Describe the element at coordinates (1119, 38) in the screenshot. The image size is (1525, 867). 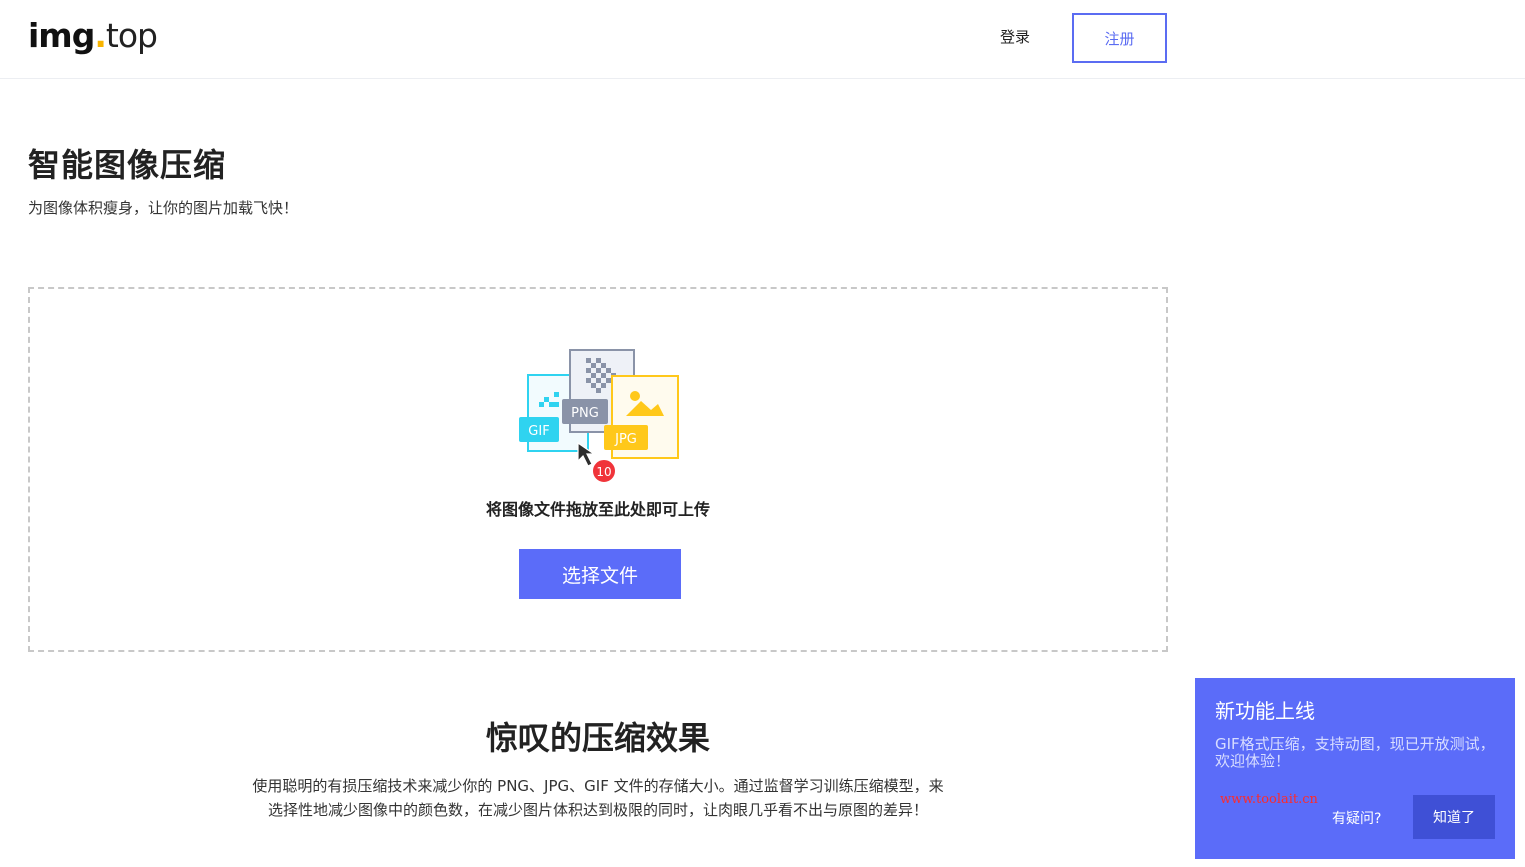
I see `register-button: 注册` at that location.